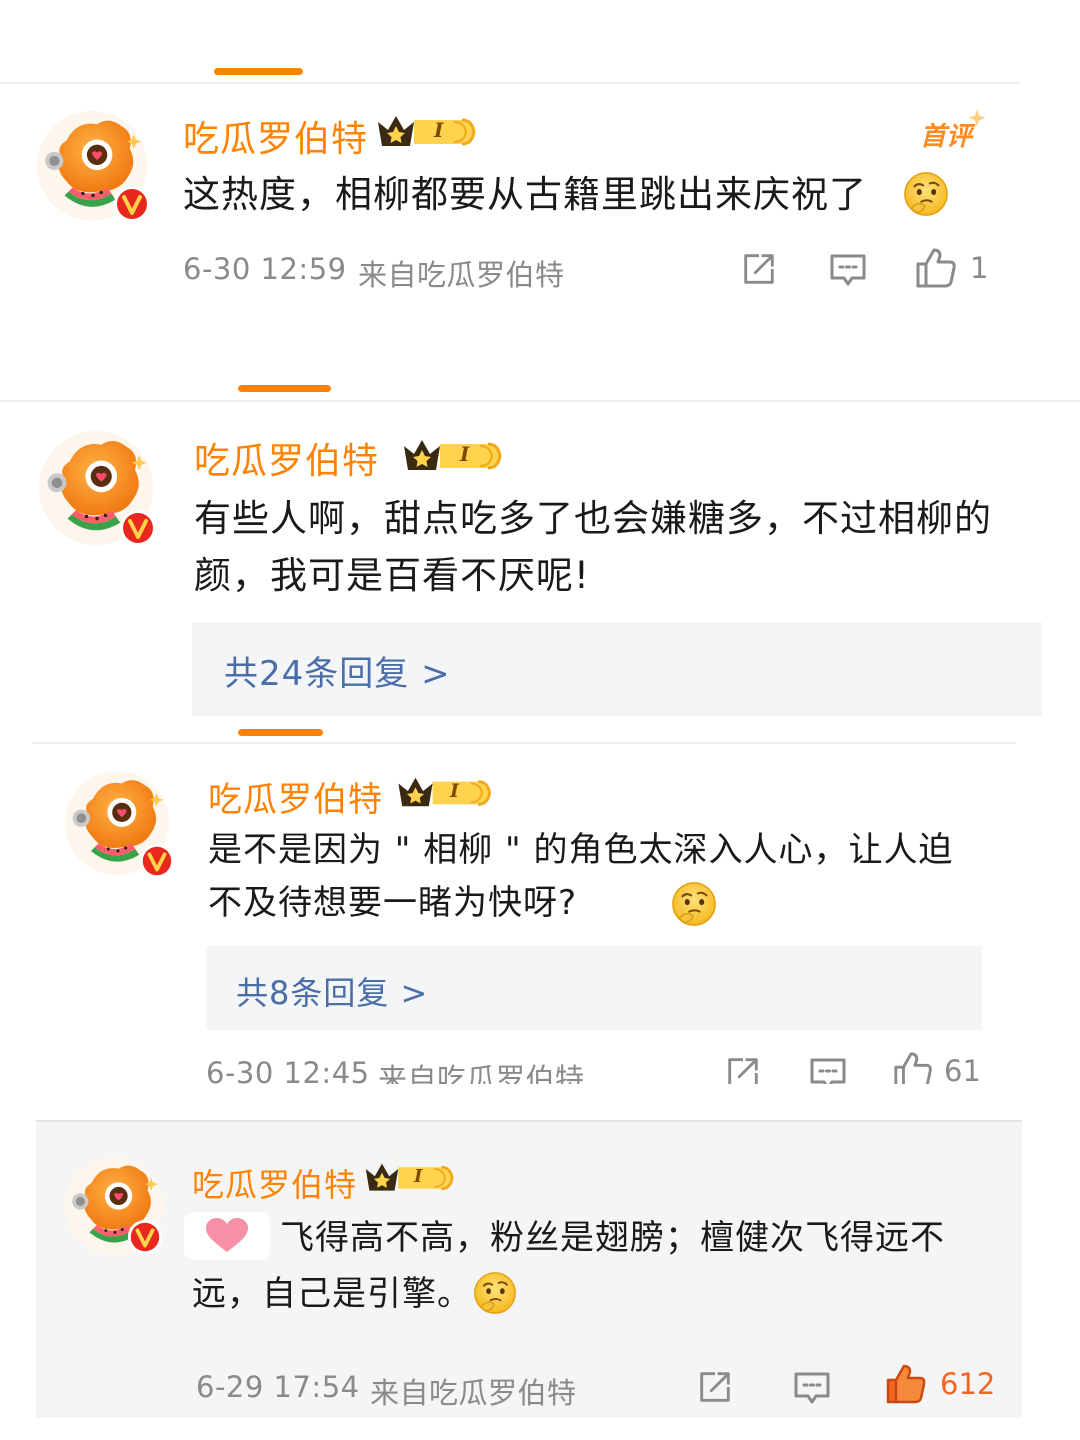 This screenshot has width=1080, height=1440. What do you see at coordinates (612, 1238) in the screenshot?
I see `comment-text-line: 飞得高不高，粉丝是翅膀；檀健次飞得远不` at bounding box center [612, 1238].